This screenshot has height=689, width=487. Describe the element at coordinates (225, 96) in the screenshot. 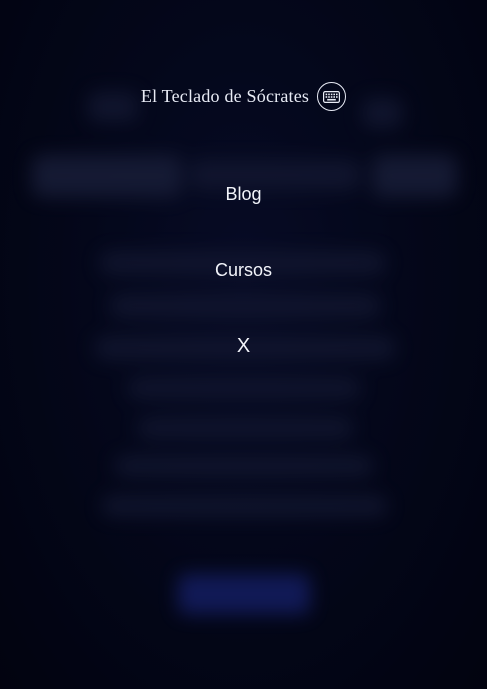

I see `brand-title: El Teclado de Sócrates` at that location.